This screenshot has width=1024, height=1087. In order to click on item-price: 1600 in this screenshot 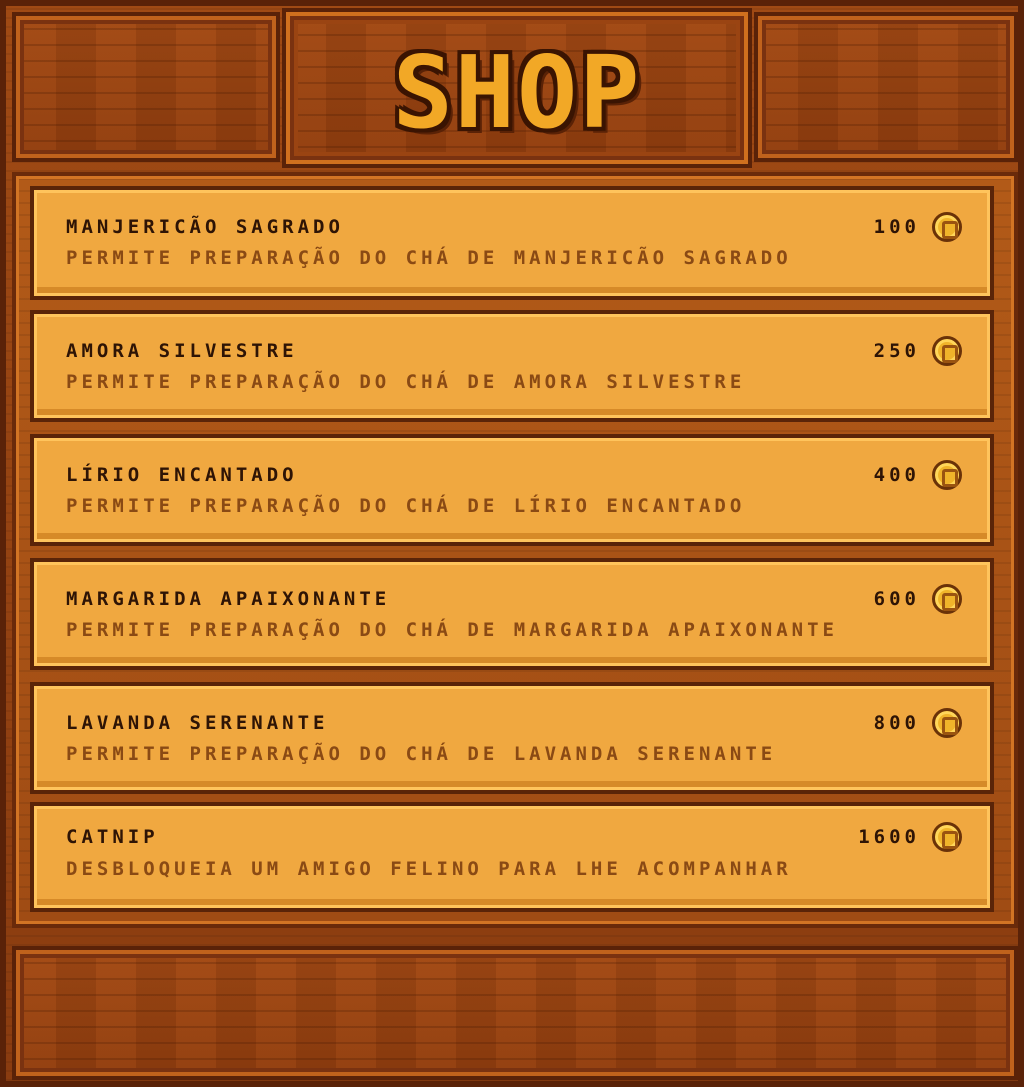, I will do `click(889, 837)`.